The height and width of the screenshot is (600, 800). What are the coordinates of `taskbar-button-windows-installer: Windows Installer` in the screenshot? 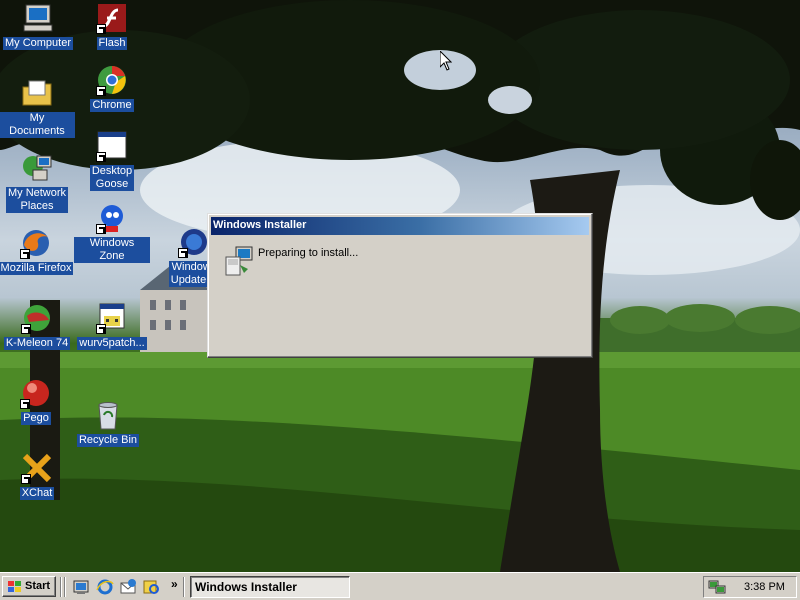 It's located at (270, 587).